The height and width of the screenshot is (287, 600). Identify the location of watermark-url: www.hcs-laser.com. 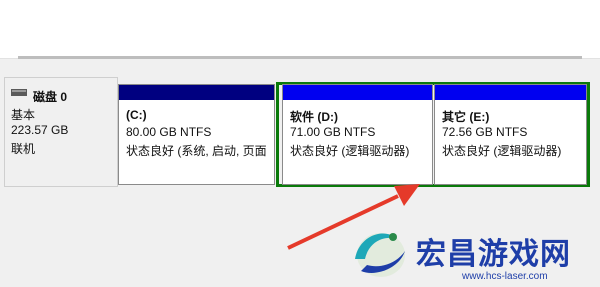
(505, 276).